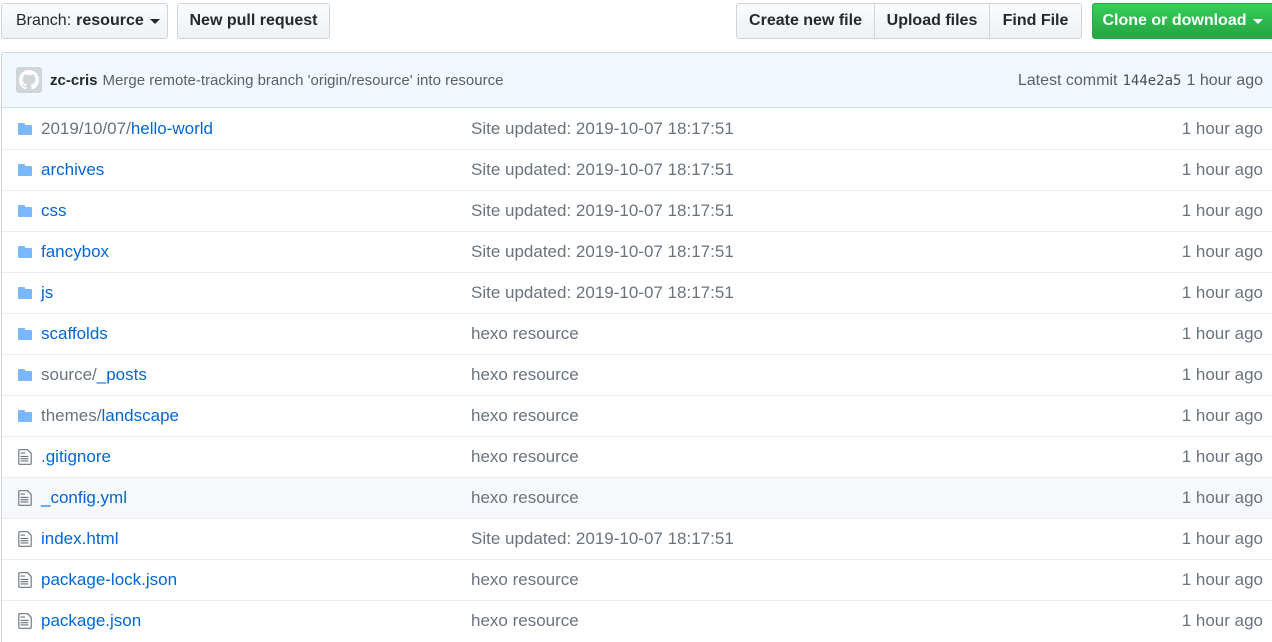  I want to click on file-name: js, so click(47, 292).